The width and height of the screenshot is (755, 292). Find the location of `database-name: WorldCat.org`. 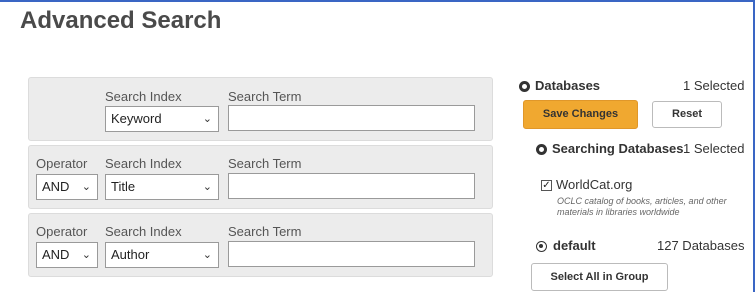

database-name: WorldCat.org is located at coordinates (594, 184).